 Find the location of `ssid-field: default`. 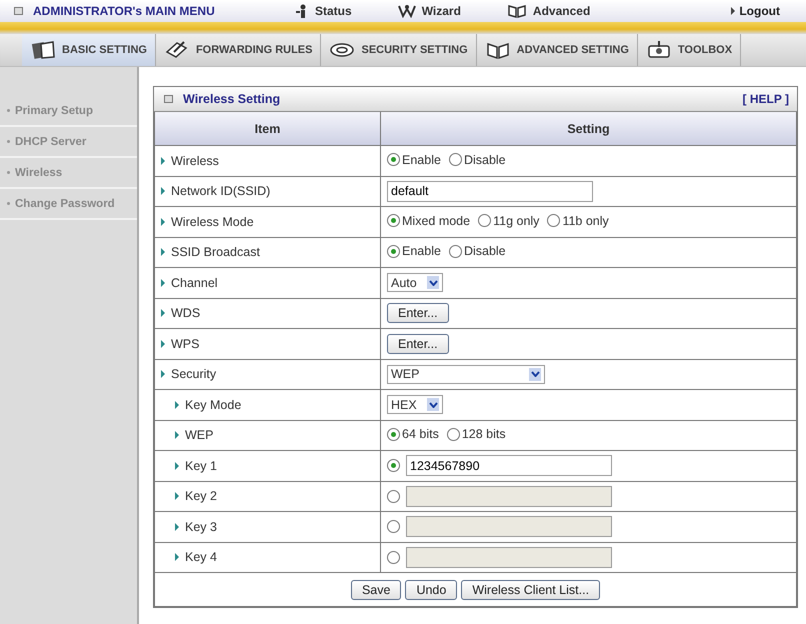

ssid-field: default is located at coordinates (490, 191).